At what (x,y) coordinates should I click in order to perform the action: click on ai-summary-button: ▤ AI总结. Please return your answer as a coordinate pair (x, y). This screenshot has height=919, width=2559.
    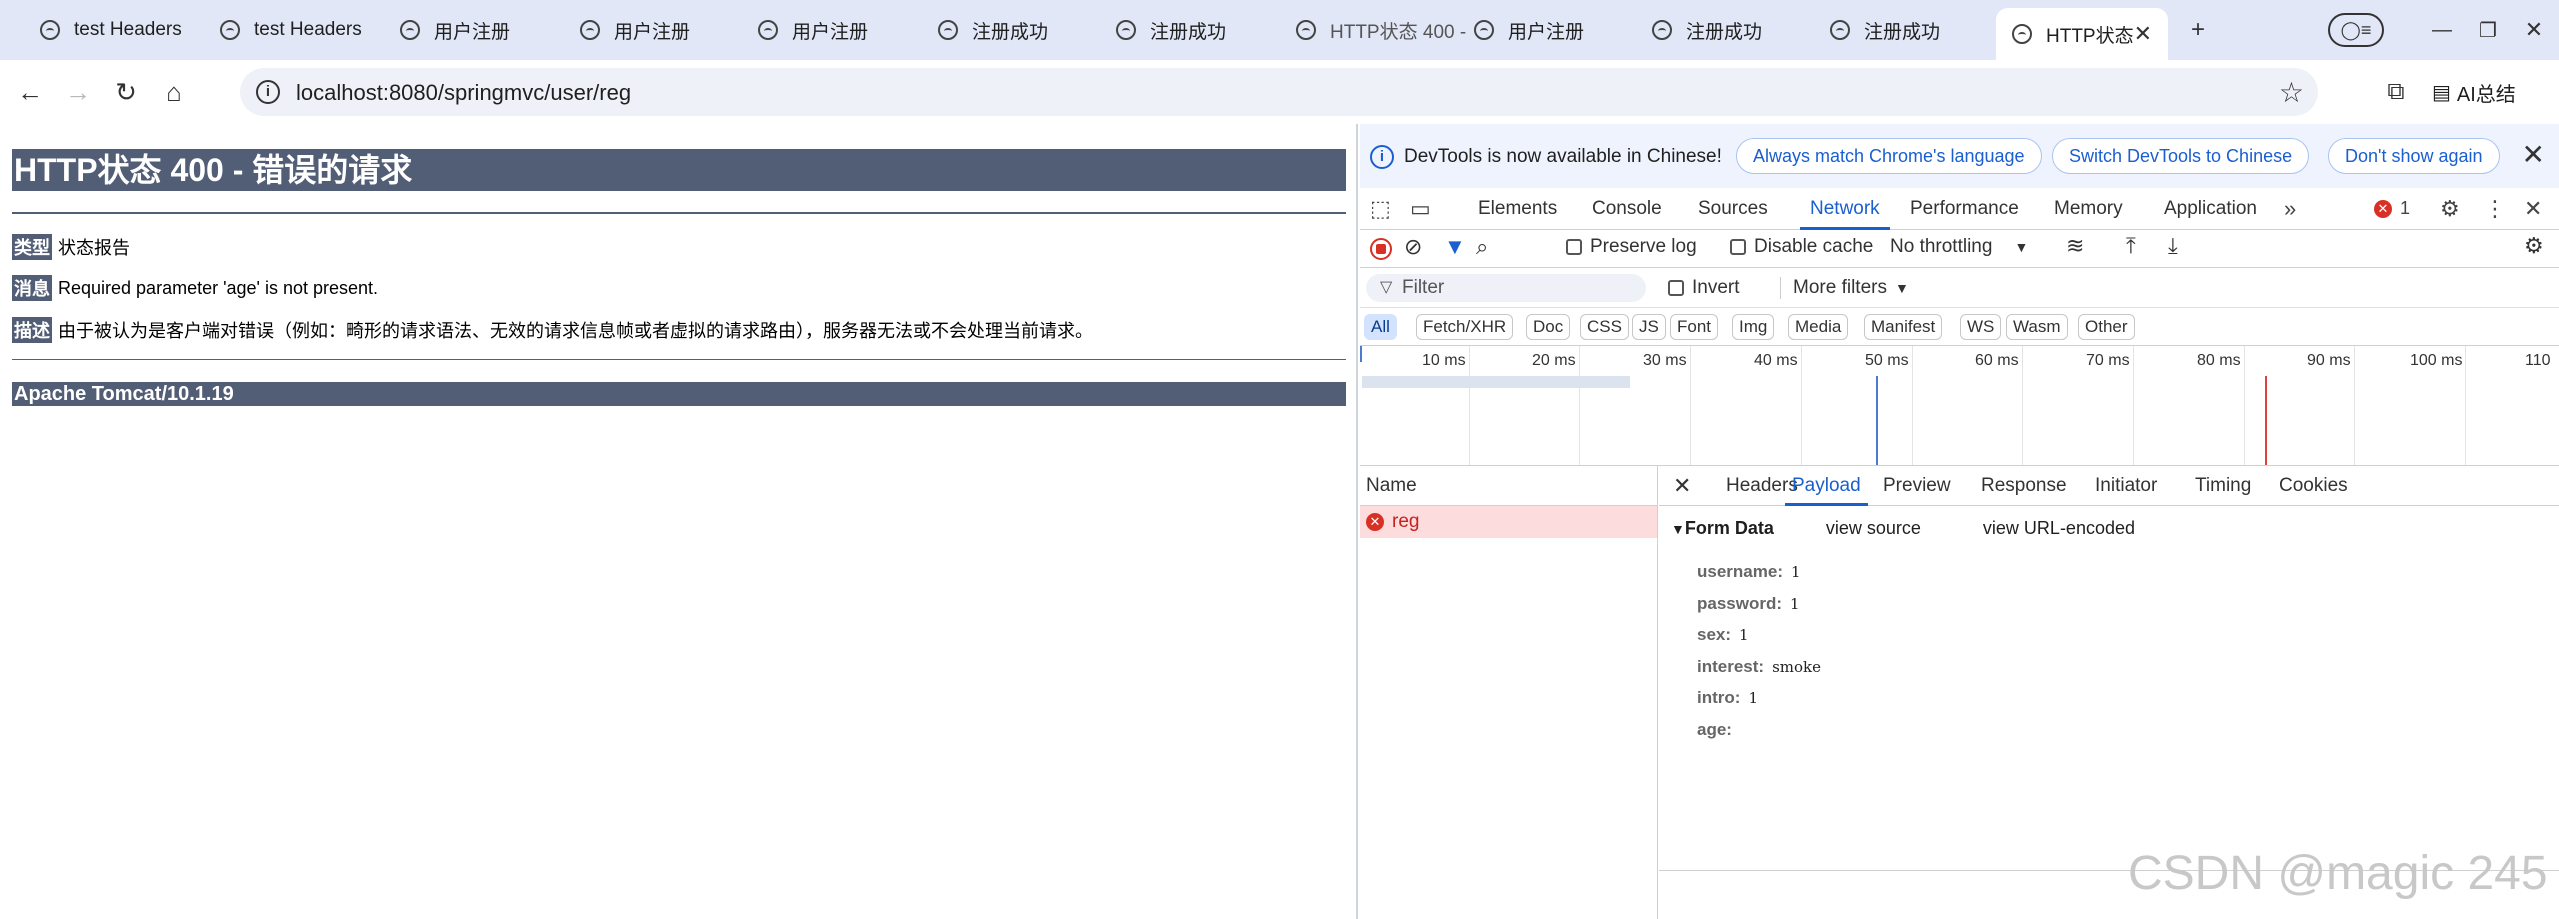
    Looking at the image, I should click on (2474, 92).